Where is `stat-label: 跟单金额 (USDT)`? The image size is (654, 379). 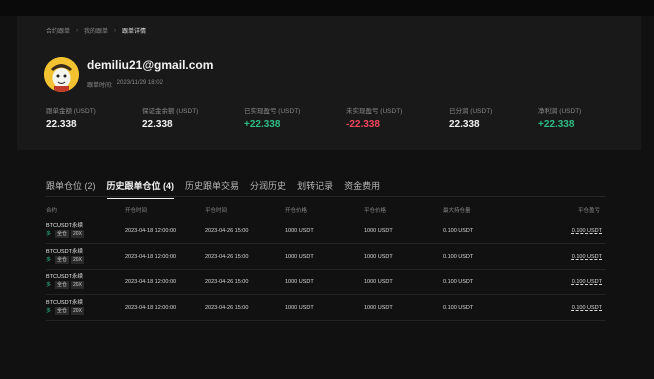 stat-label: 跟单金额 (USDT) is located at coordinates (71, 111).